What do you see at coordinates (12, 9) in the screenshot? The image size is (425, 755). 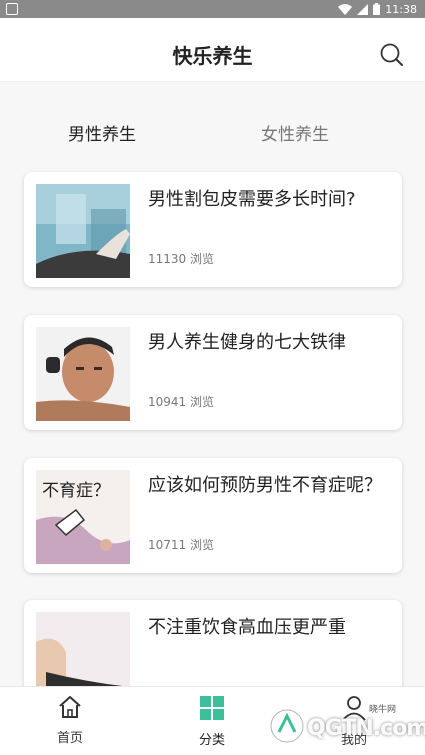 I see `notification-icon` at bounding box center [12, 9].